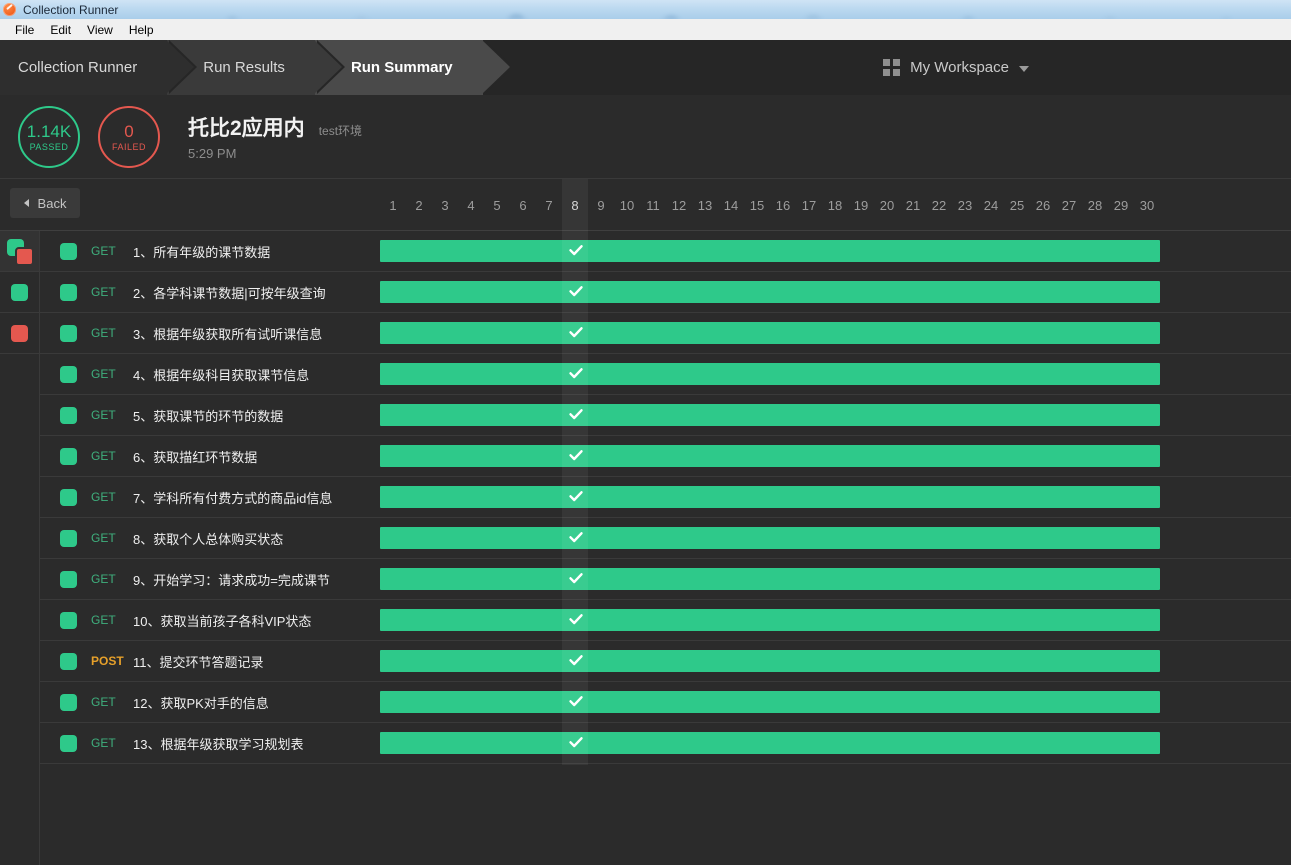  Describe the element at coordinates (471, 205) in the screenshot. I see `iteration-number-4: 4` at that location.